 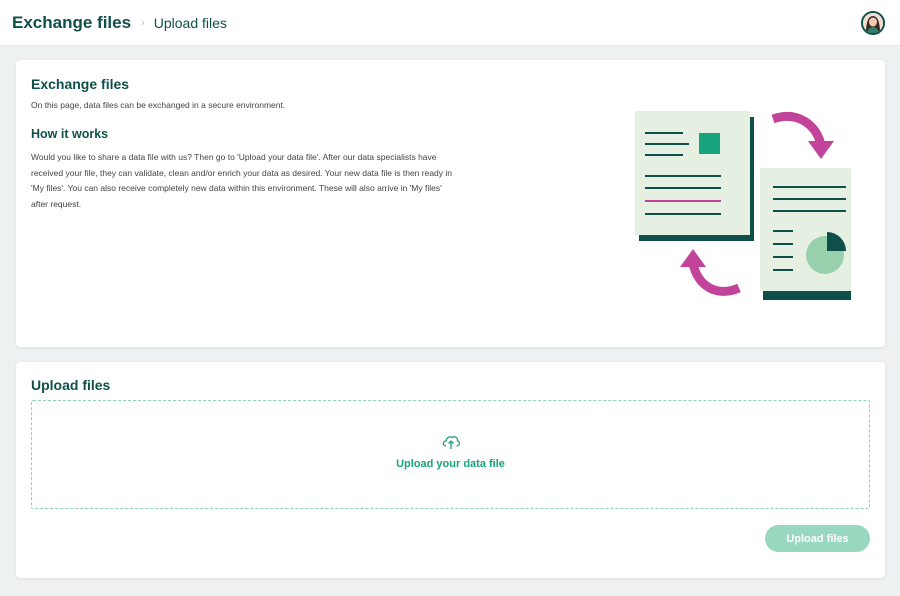 I want to click on cloud-upload-icon, so click(x=451, y=442).